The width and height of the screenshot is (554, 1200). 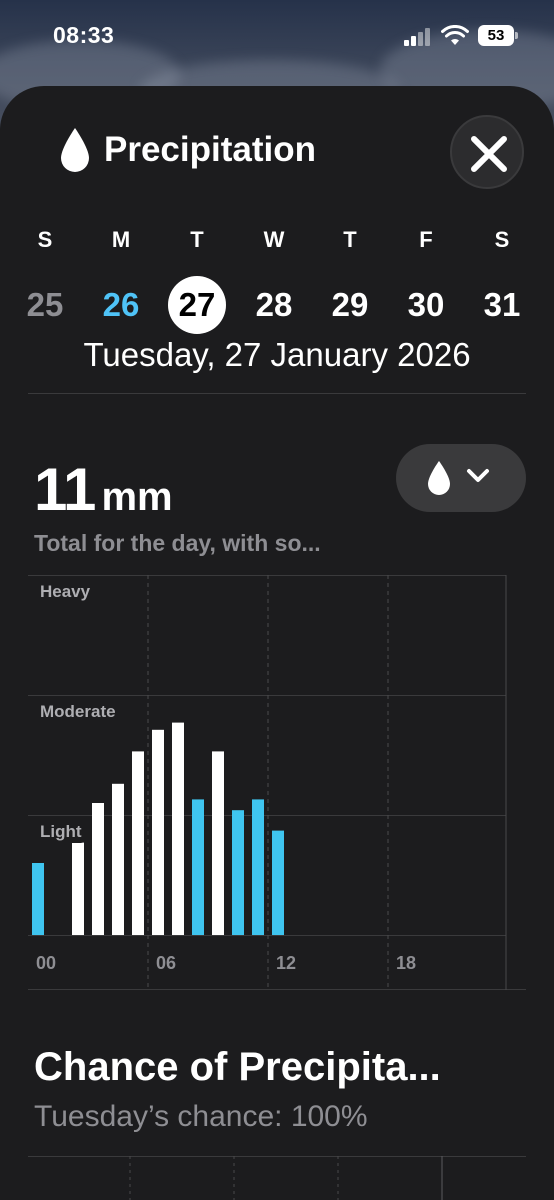 What do you see at coordinates (426, 239) in the screenshot?
I see `weekday-label: F` at bounding box center [426, 239].